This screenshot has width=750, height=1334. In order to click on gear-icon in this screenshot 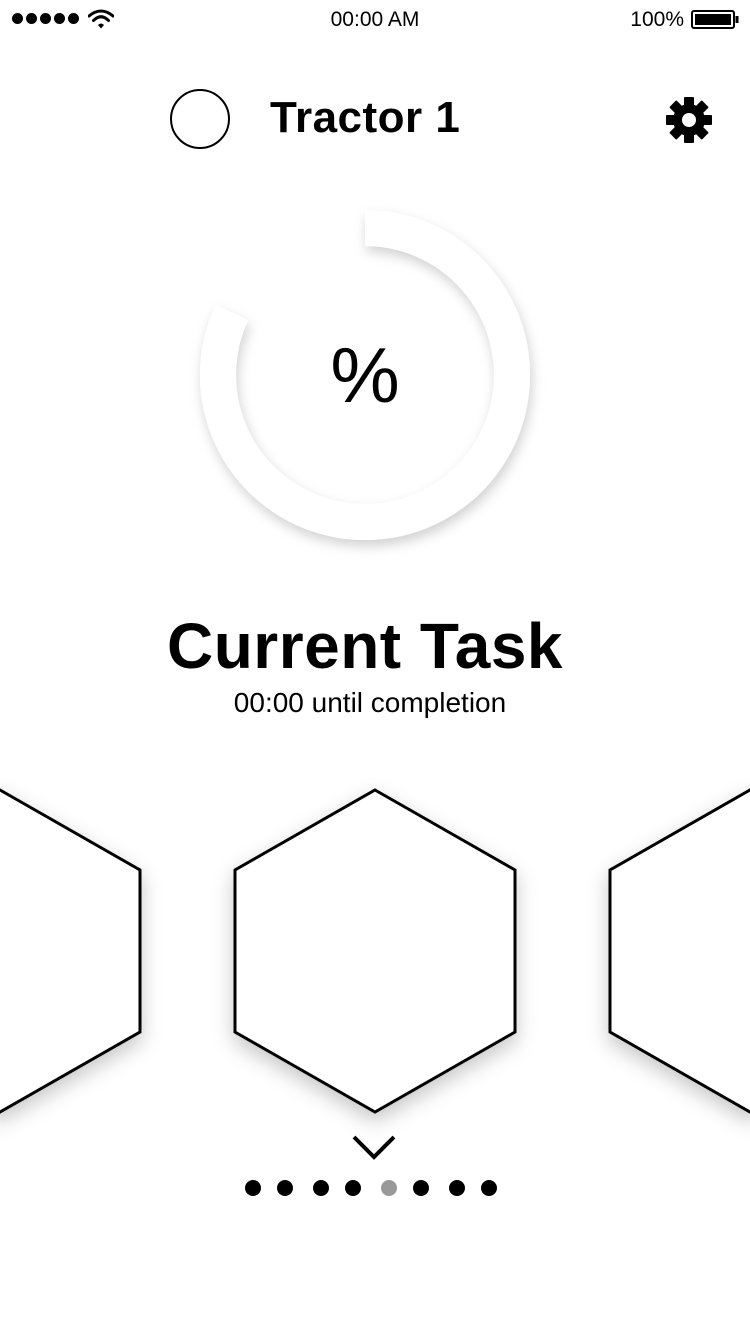, I will do `click(689, 120)`.